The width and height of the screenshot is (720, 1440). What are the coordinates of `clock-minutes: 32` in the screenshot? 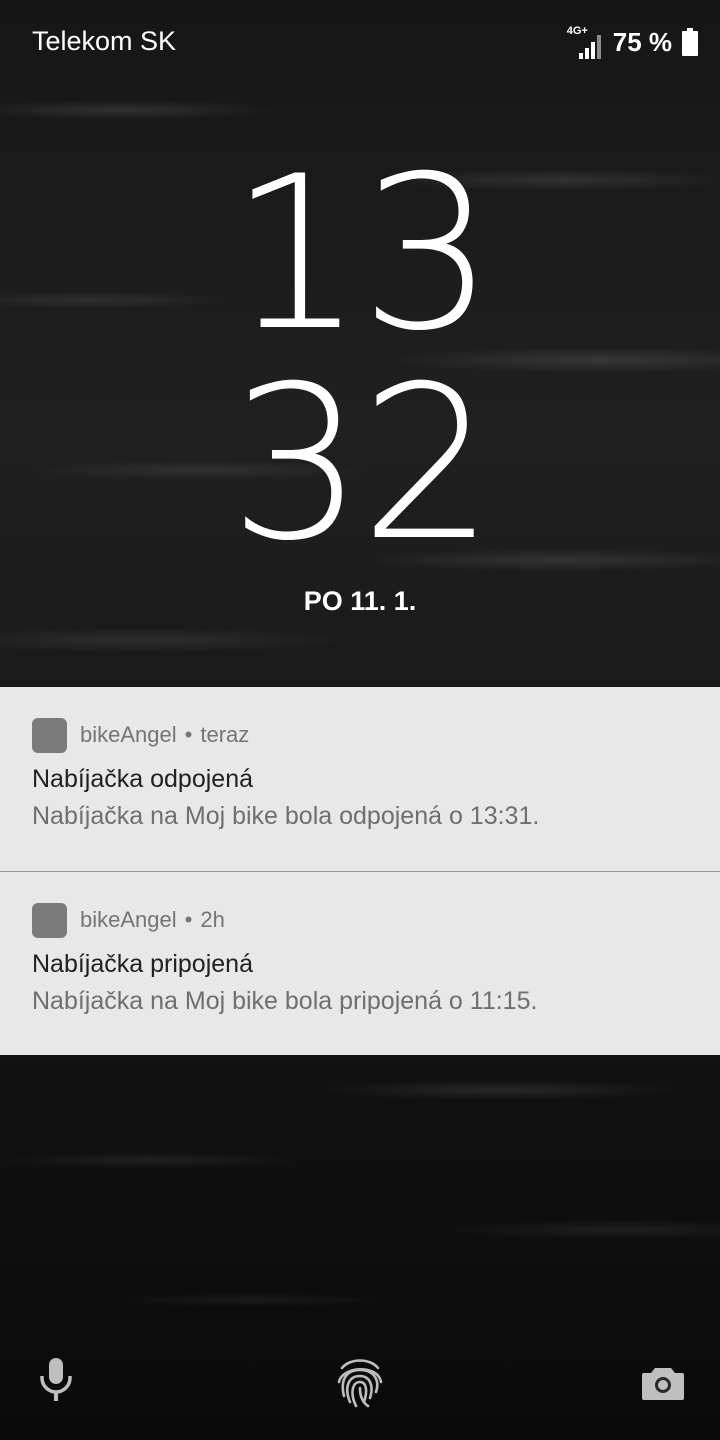 It's located at (362, 463).